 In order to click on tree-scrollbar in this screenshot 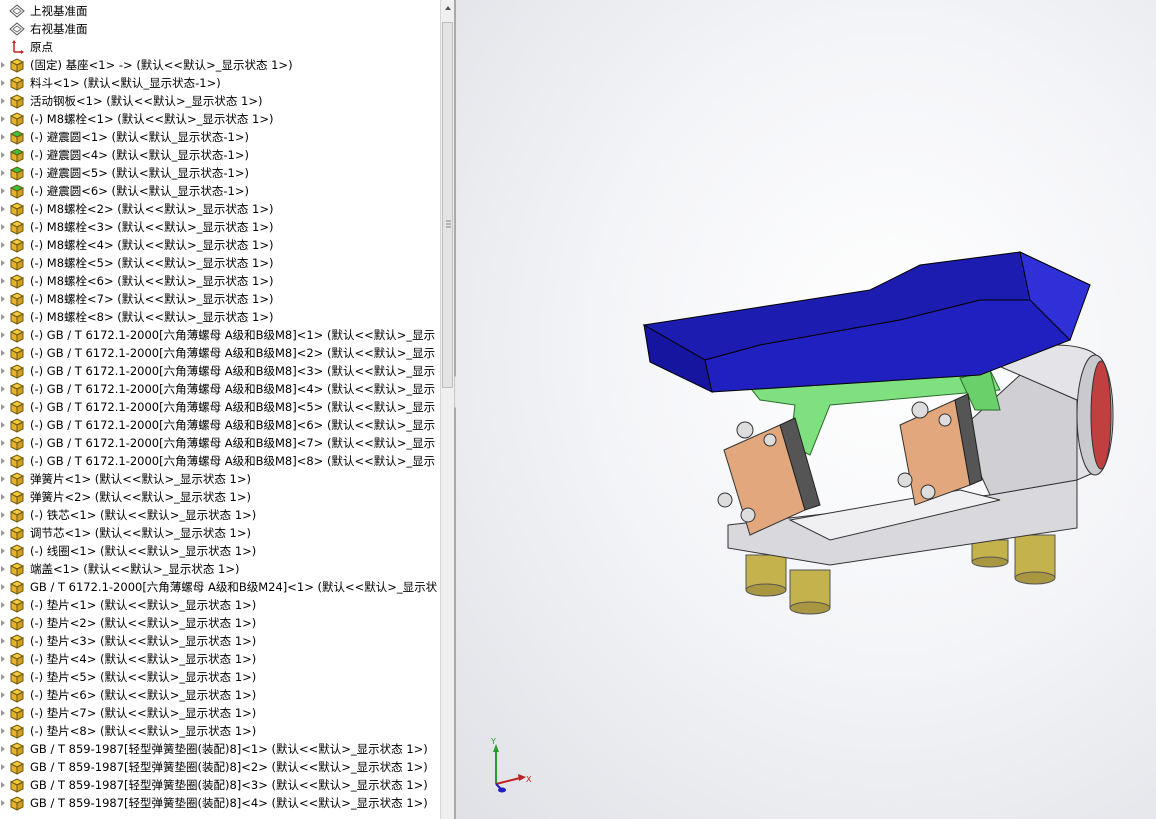, I will do `click(447, 409)`.